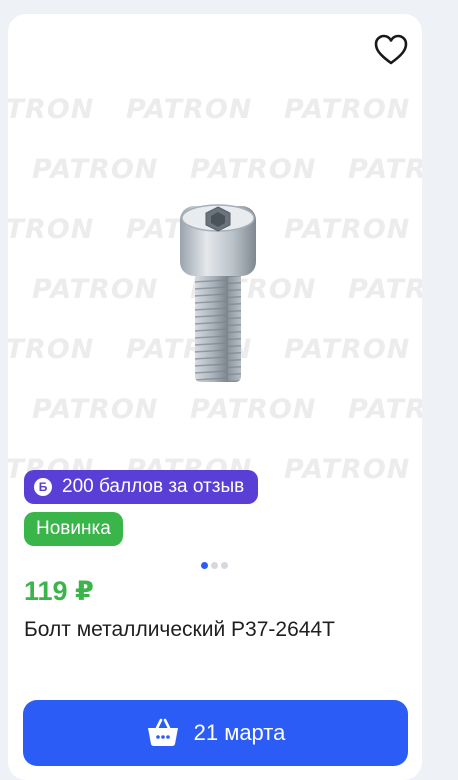 The height and width of the screenshot is (780, 458). I want to click on gallery-pagination, so click(214, 565).